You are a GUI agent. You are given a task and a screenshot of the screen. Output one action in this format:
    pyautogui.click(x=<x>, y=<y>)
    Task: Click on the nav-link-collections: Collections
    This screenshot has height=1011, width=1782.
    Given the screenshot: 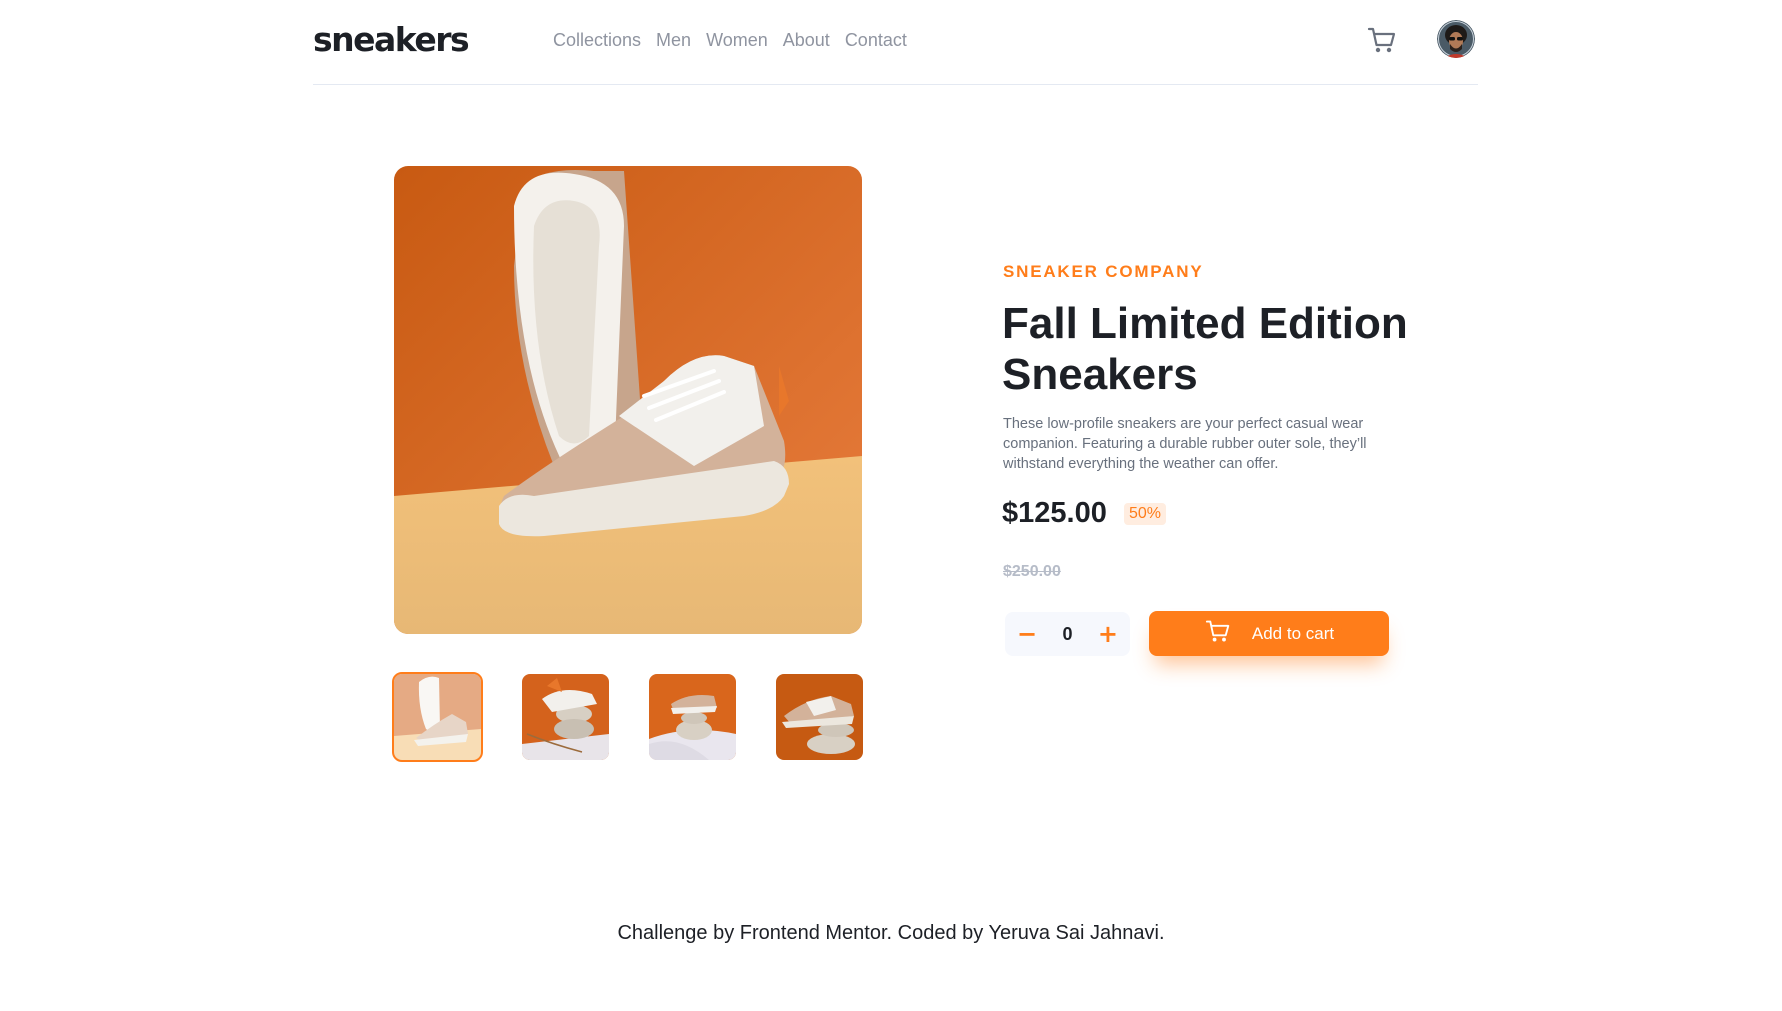 What is the action you would take?
    pyautogui.click(x=597, y=40)
    